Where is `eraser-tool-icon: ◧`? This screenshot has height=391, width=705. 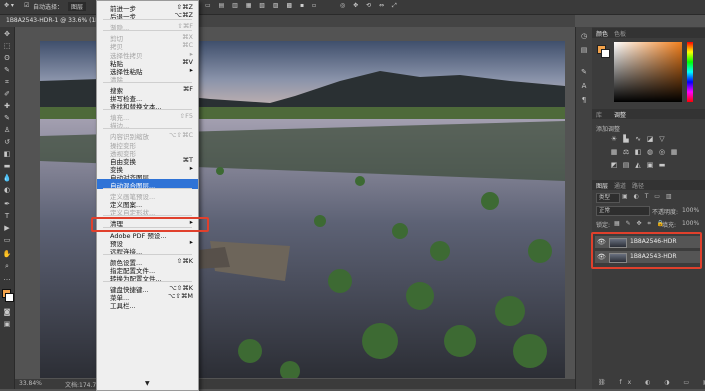
eraser-tool-icon: ◧ is located at coordinates (7, 154).